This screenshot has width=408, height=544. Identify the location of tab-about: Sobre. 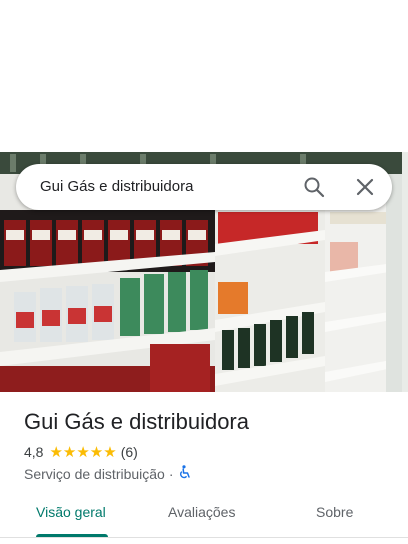
(334, 512).